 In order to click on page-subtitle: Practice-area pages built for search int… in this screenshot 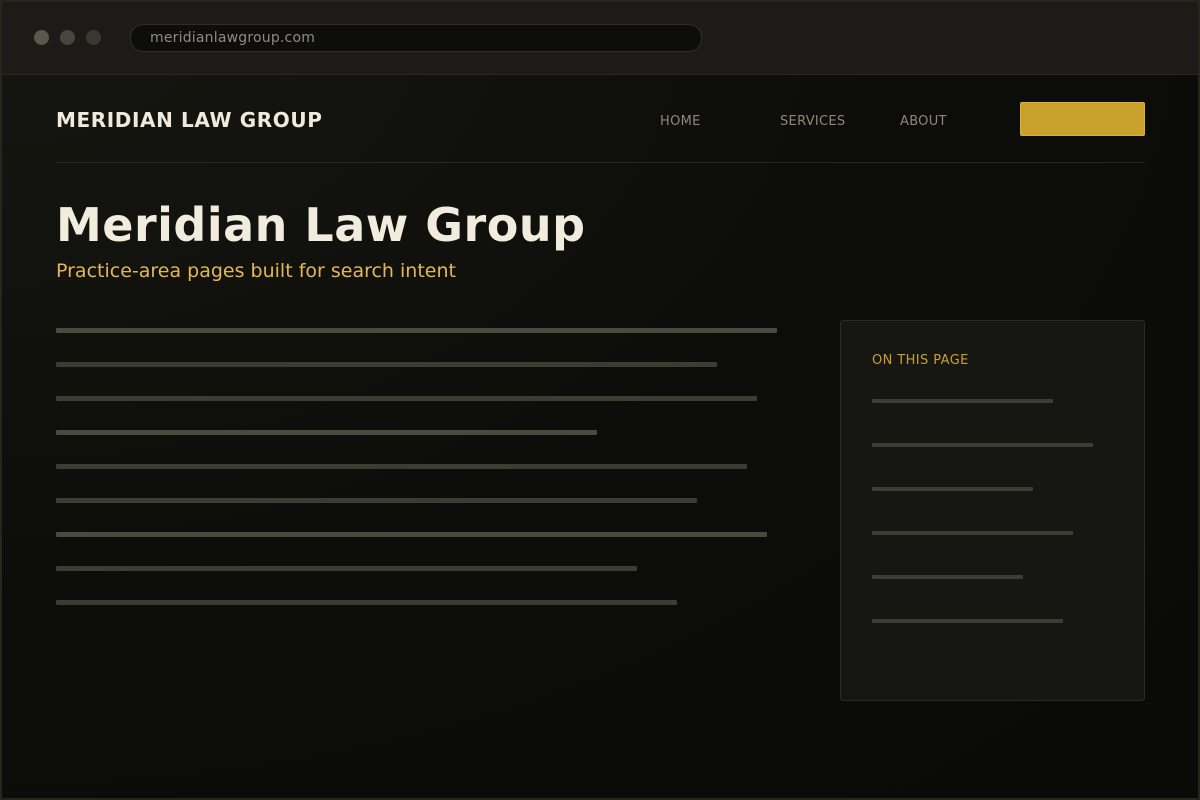, I will do `click(256, 271)`.